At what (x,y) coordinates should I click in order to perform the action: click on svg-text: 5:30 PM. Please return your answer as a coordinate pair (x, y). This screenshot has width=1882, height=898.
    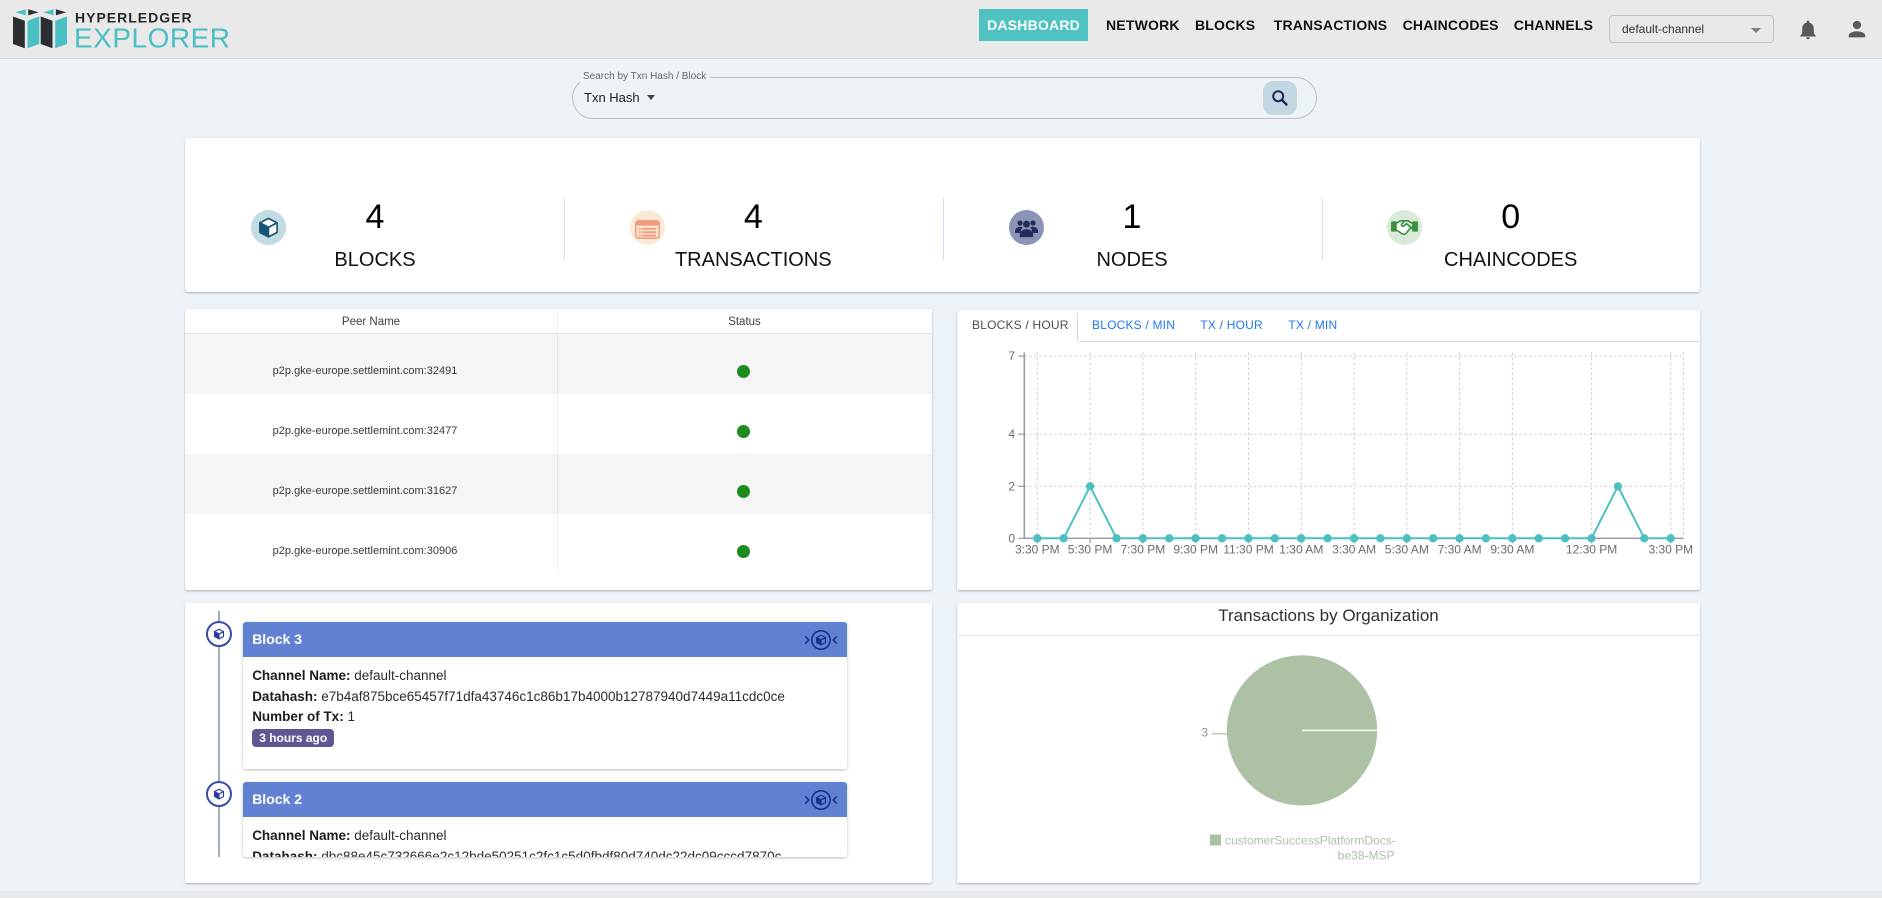
    Looking at the image, I should click on (1090, 549).